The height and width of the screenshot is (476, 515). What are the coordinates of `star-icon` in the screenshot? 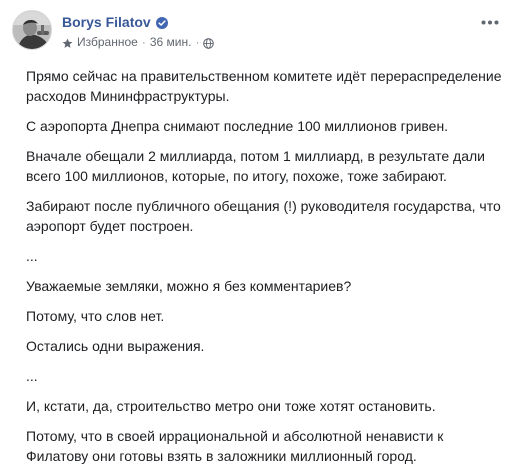 It's located at (67, 42).